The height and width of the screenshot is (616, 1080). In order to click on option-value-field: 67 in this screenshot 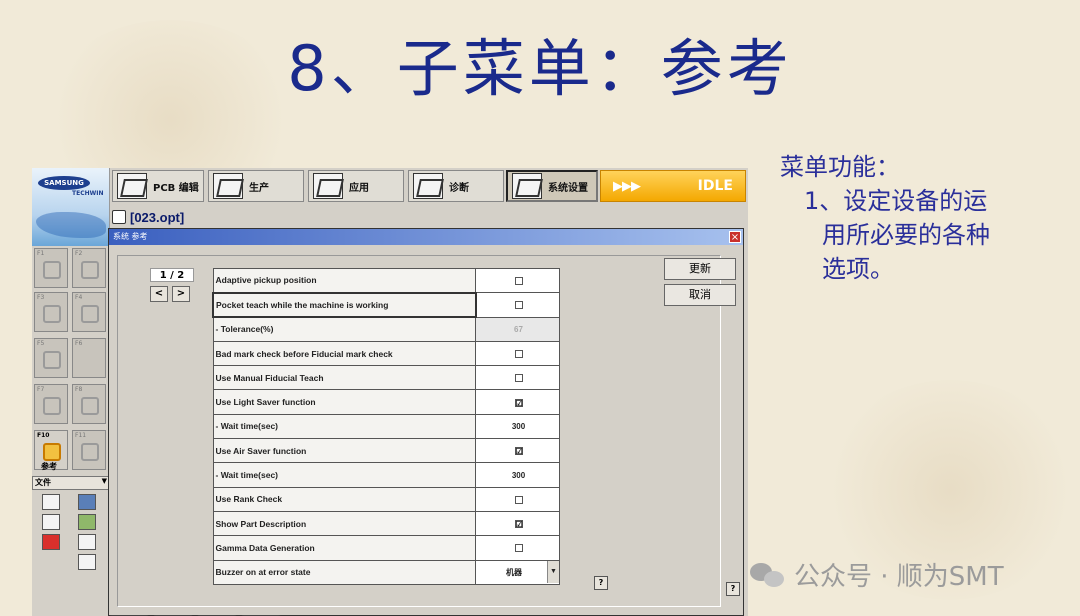, I will do `click(517, 329)`.